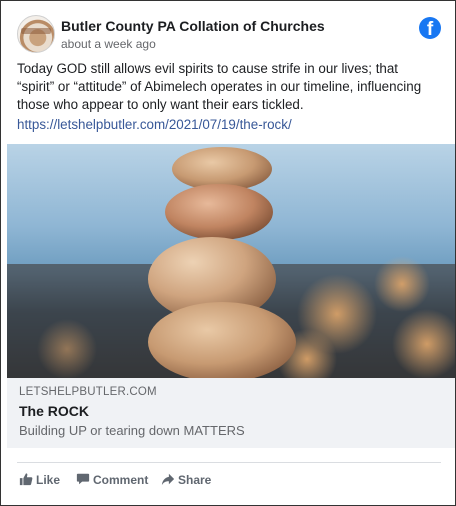  What do you see at coordinates (108, 44) in the screenshot?
I see `post-timestamp: about a week ago` at bounding box center [108, 44].